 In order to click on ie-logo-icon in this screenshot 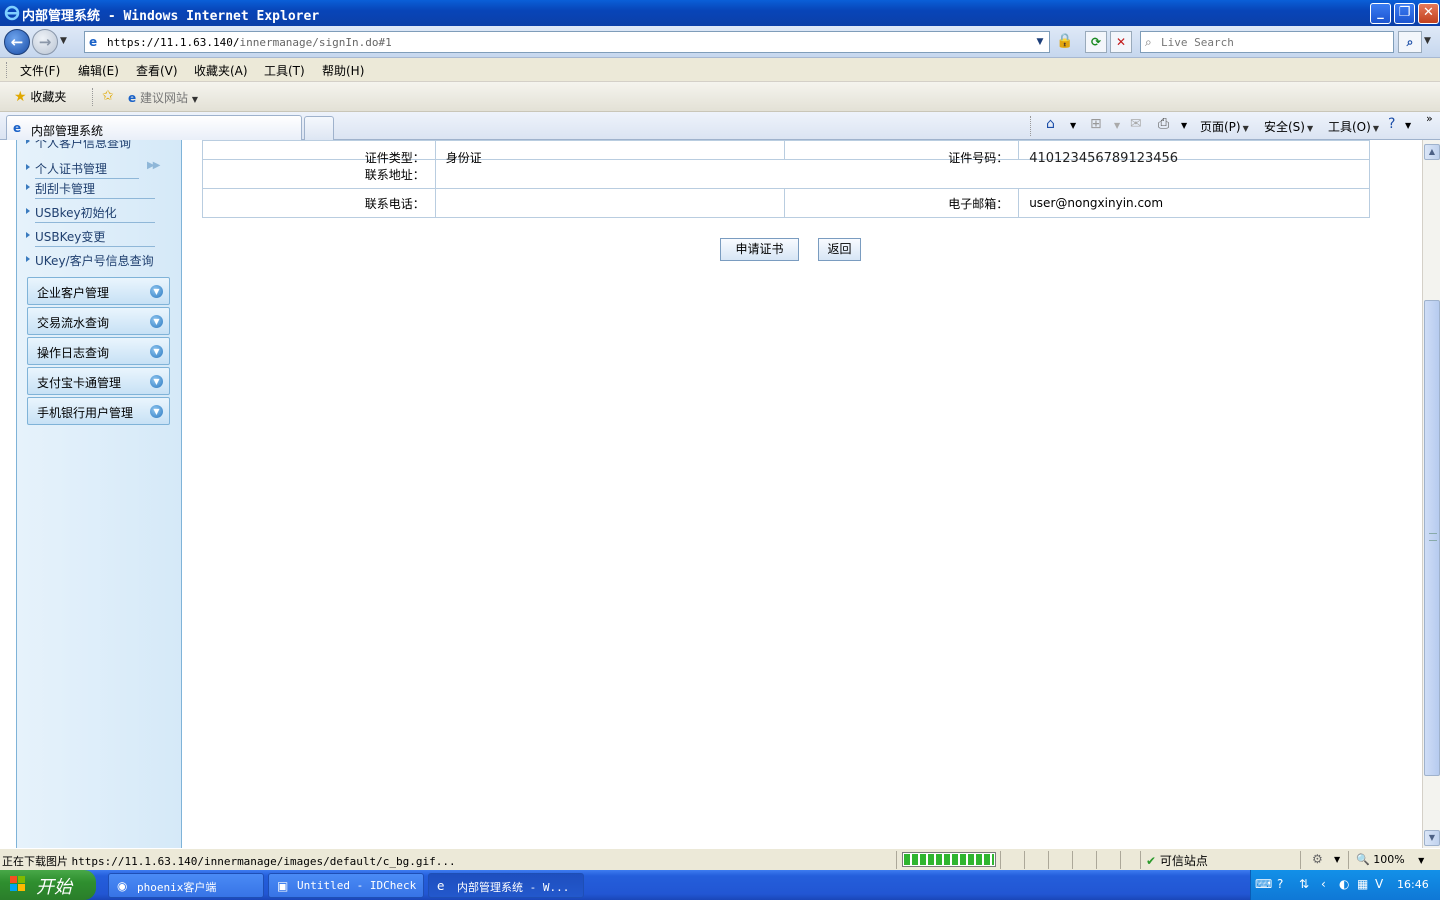, I will do `click(12, 13)`.